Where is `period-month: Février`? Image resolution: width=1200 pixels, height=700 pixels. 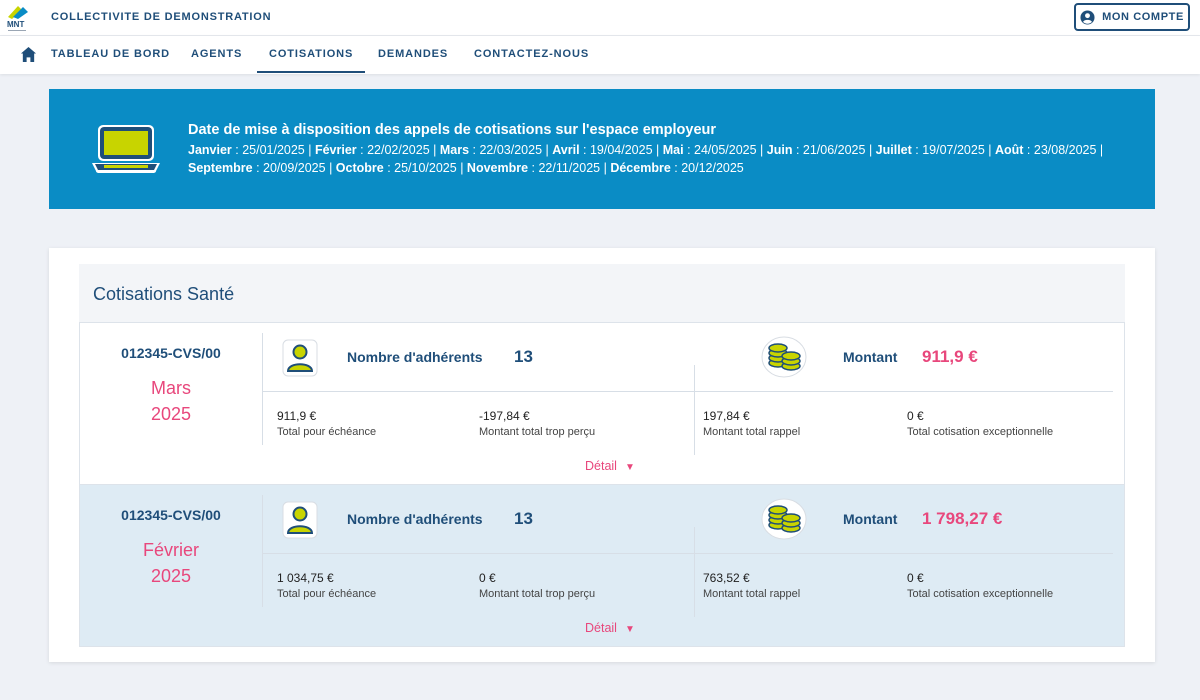 period-month: Février is located at coordinates (170, 550).